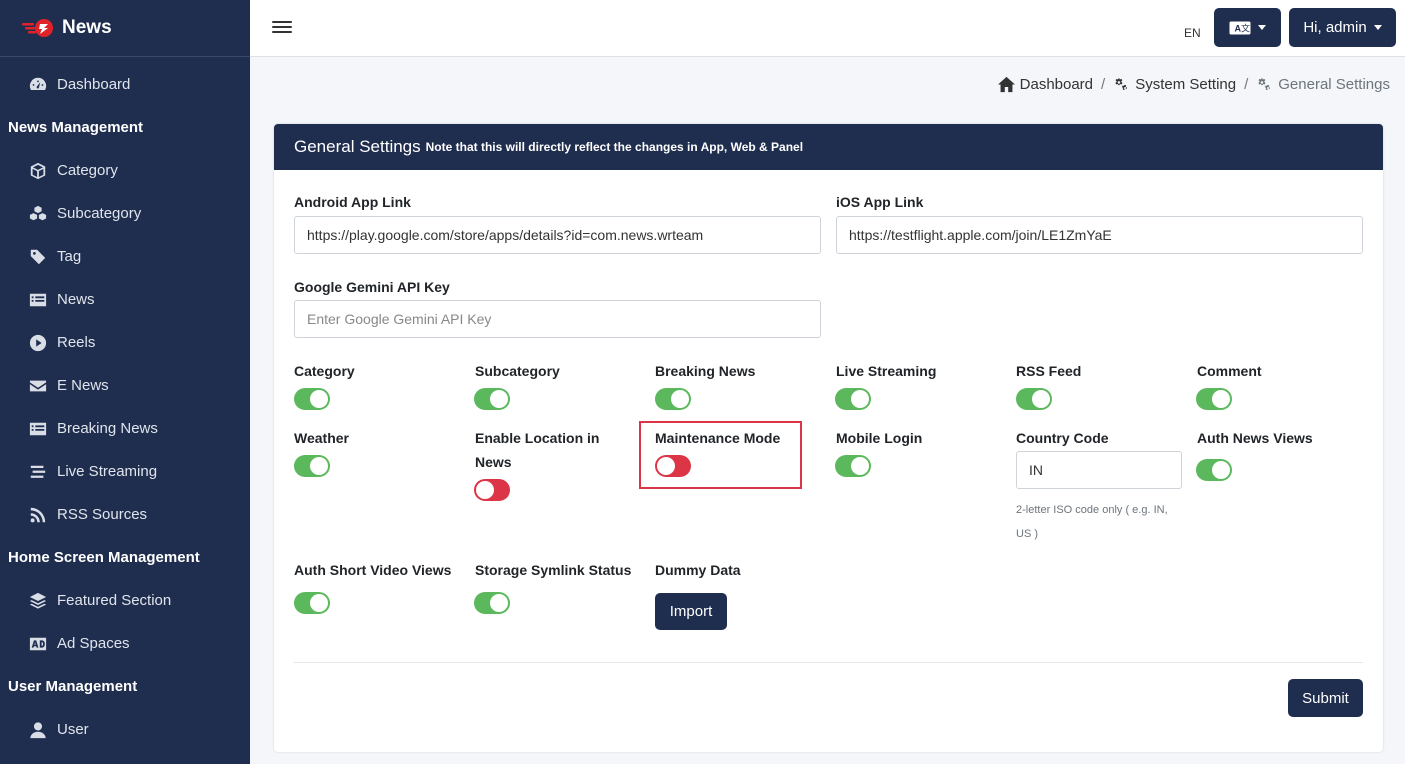  I want to click on live-streaming-toggle-label: Live Streaming, so click(886, 371).